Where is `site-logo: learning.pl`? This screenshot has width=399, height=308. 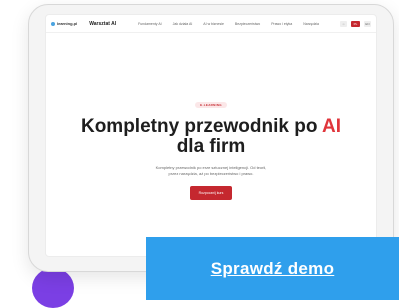
site-logo: learning.pl is located at coordinates (64, 23).